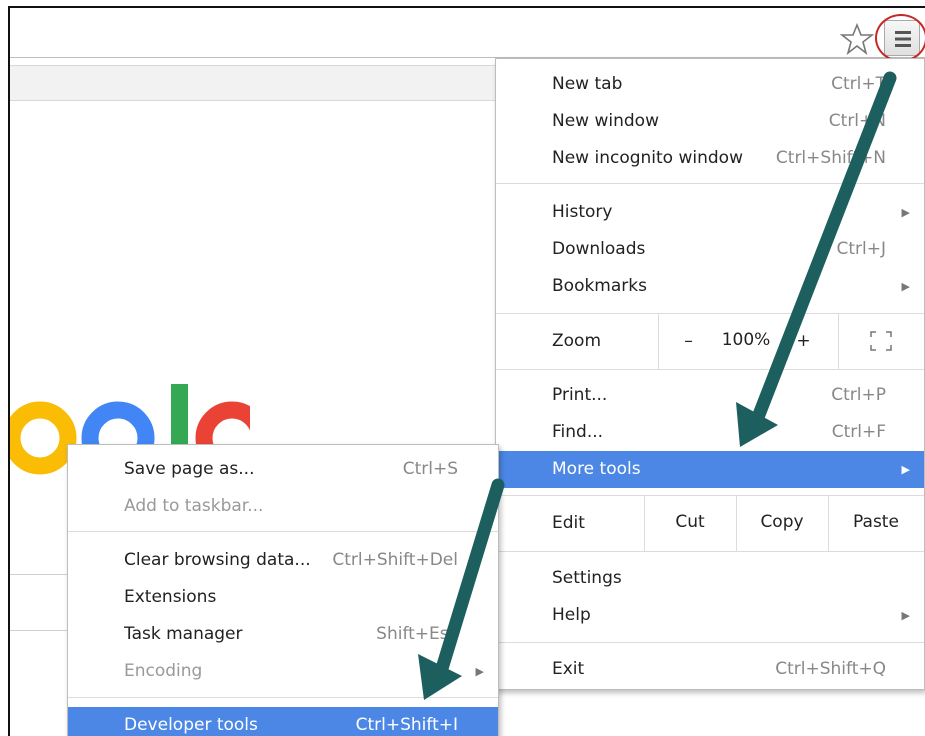 The width and height of the screenshot is (925, 736). Describe the element at coordinates (858, 84) in the screenshot. I see `menu-item-shortcut: Ctrl+T` at that location.